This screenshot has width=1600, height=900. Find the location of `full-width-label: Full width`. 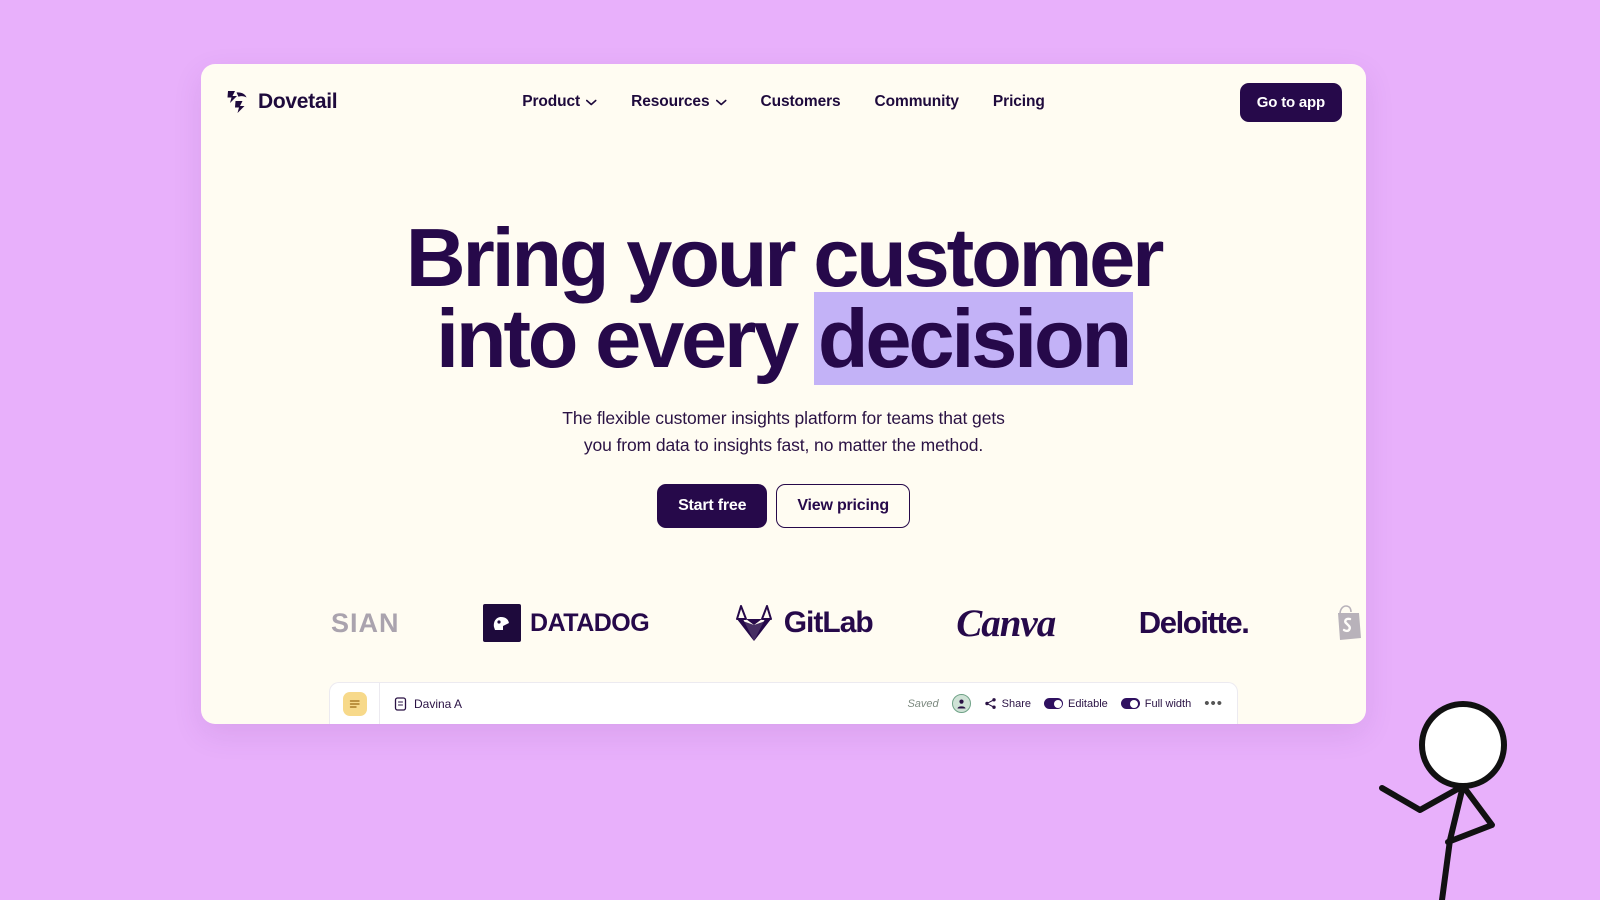

full-width-label: Full width is located at coordinates (1168, 703).